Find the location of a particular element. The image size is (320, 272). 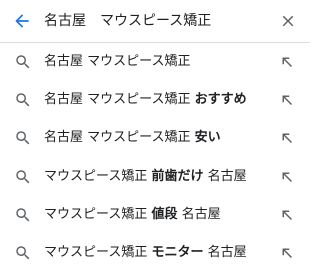

suggestion-item: 名古屋 マウスピース矯正 is located at coordinates (155, 62).